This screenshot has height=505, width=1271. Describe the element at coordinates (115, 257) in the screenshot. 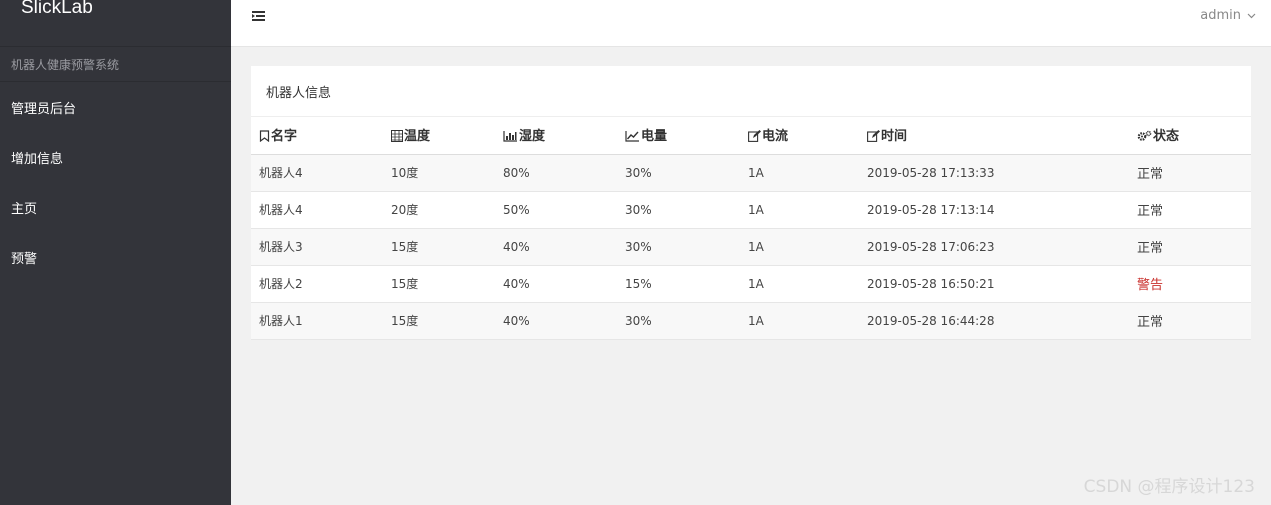

I see `sidebar-item-warning: 预警` at that location.